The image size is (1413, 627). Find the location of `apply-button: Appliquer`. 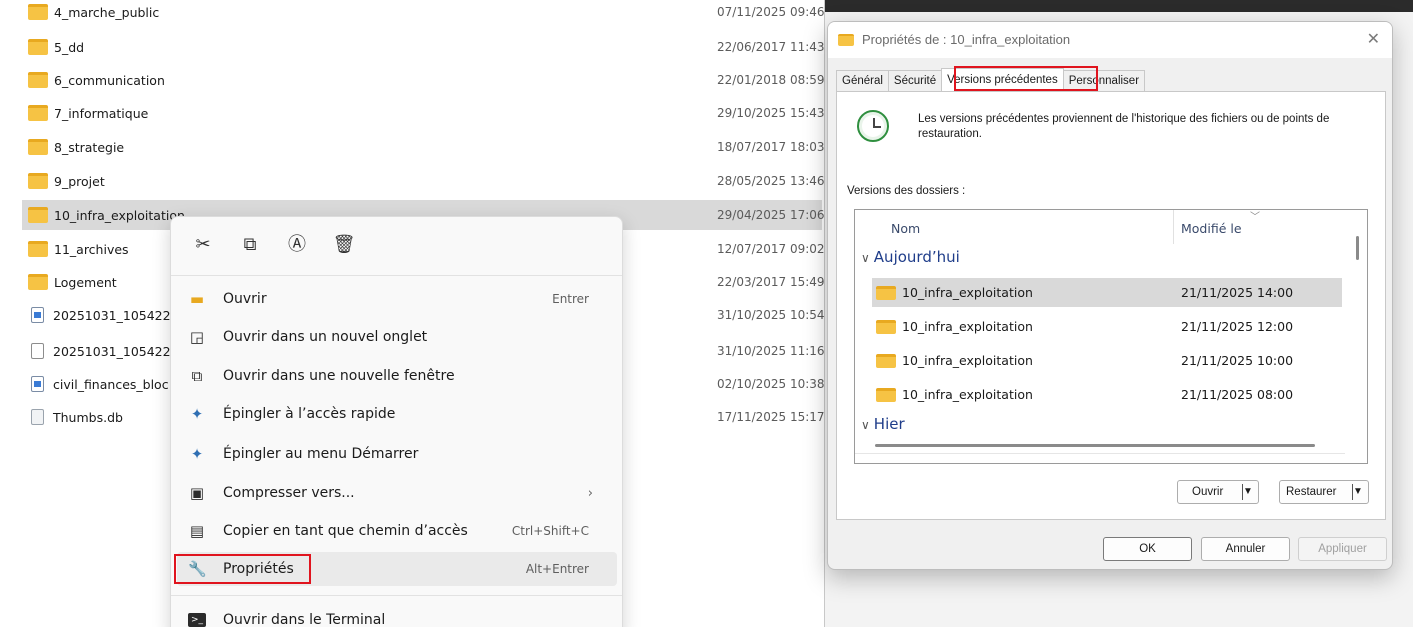

apply-button: Appliquer is located at coordinates (1342, 549).